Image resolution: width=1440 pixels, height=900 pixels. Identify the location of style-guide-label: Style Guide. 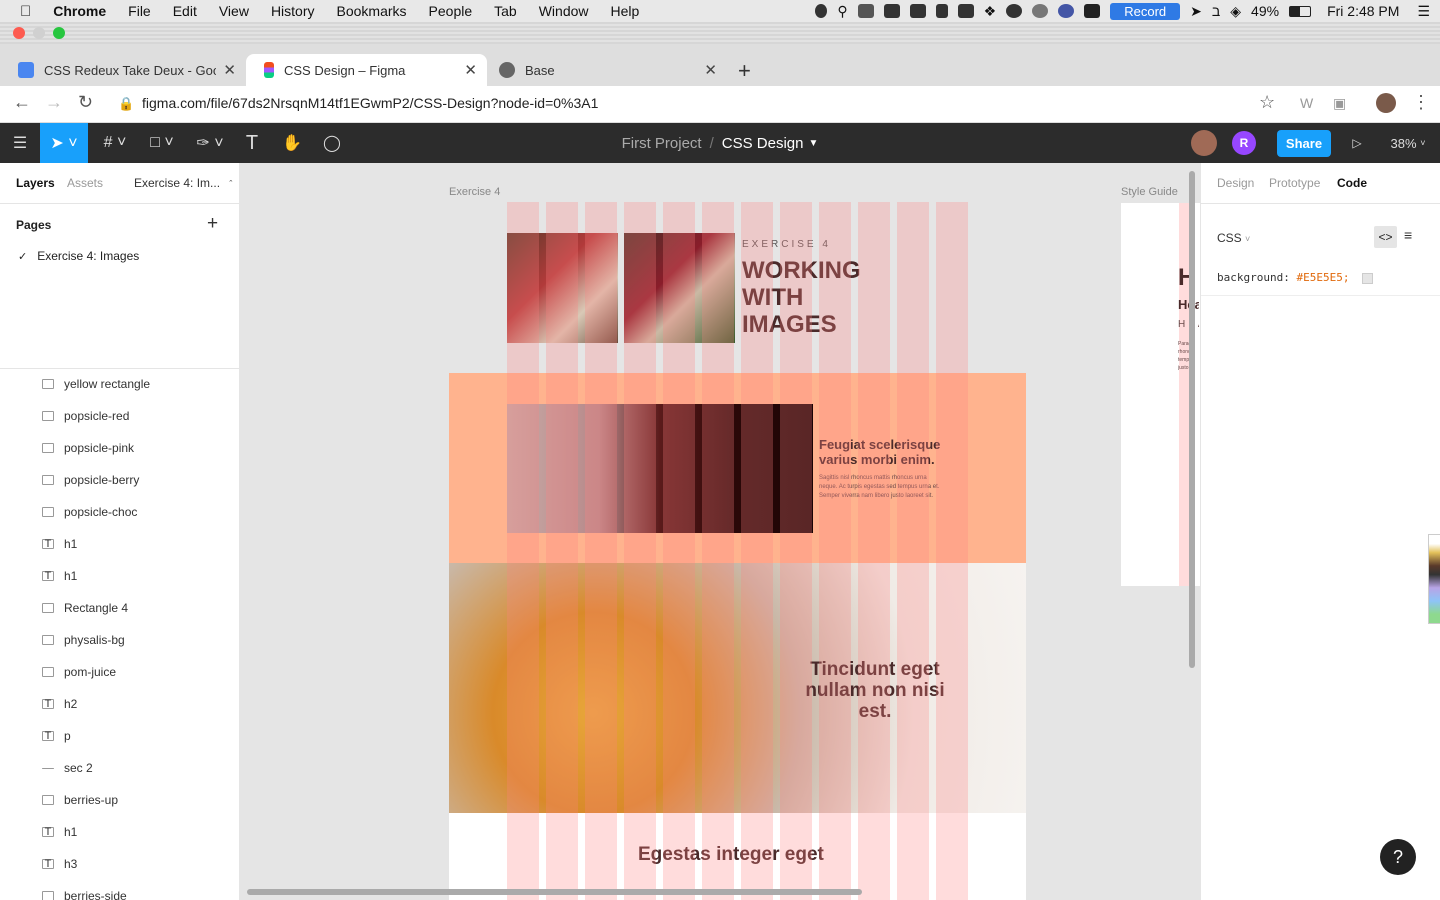
(1149, 192).